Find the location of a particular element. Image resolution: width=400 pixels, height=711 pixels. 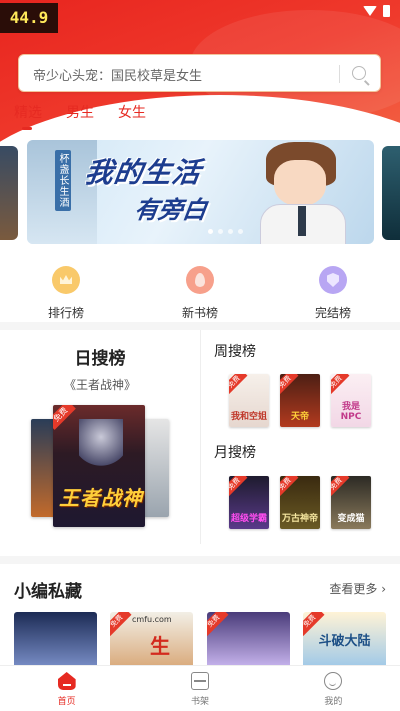

editor-pick-book: 免费 is located at coordinates (248, 640).